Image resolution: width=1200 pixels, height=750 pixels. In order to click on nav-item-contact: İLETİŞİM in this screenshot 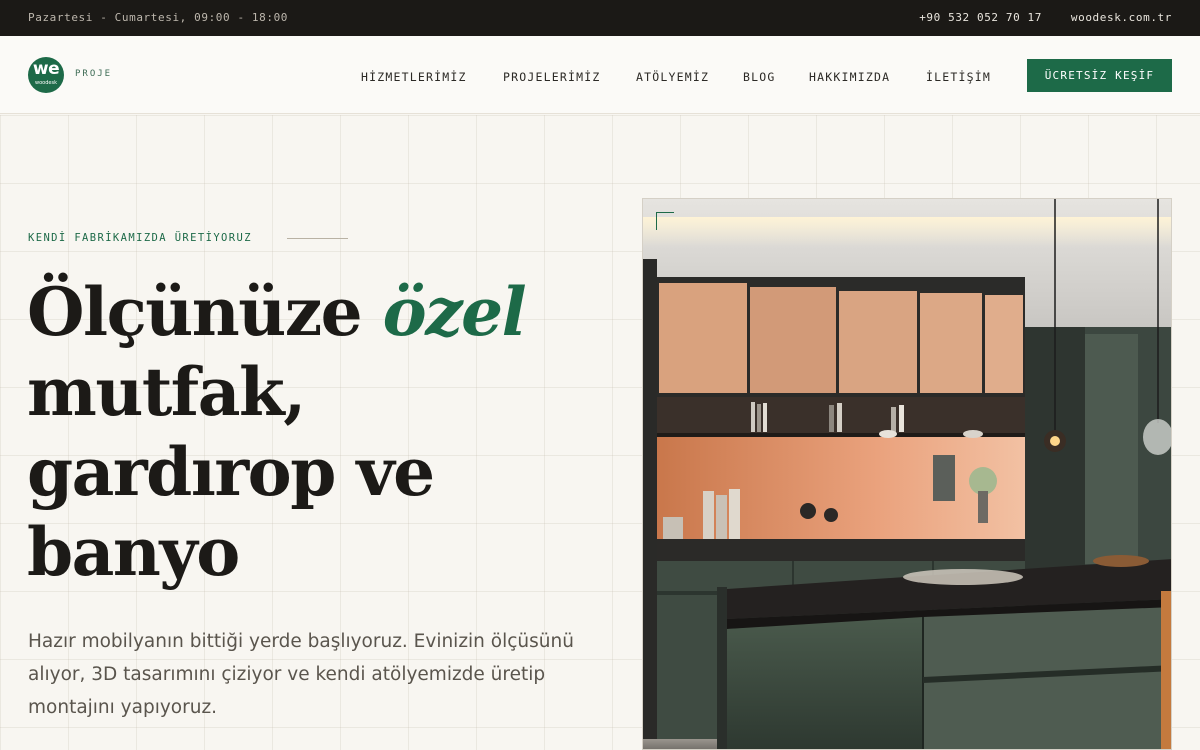, I will do `click(958, 77)`.